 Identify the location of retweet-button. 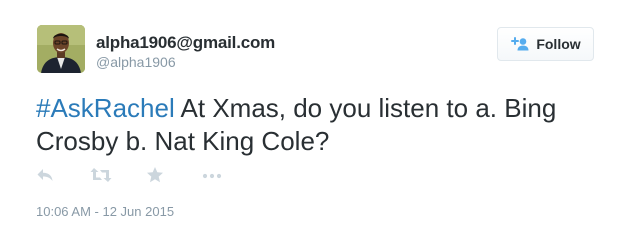
(101, 175).